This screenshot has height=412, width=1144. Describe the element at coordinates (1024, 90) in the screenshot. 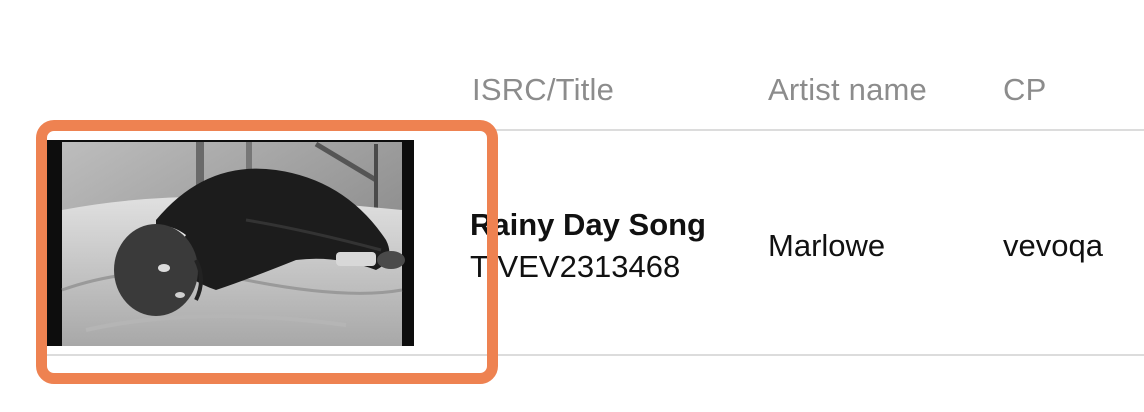

I see `column-header-cp: CP` at that location.